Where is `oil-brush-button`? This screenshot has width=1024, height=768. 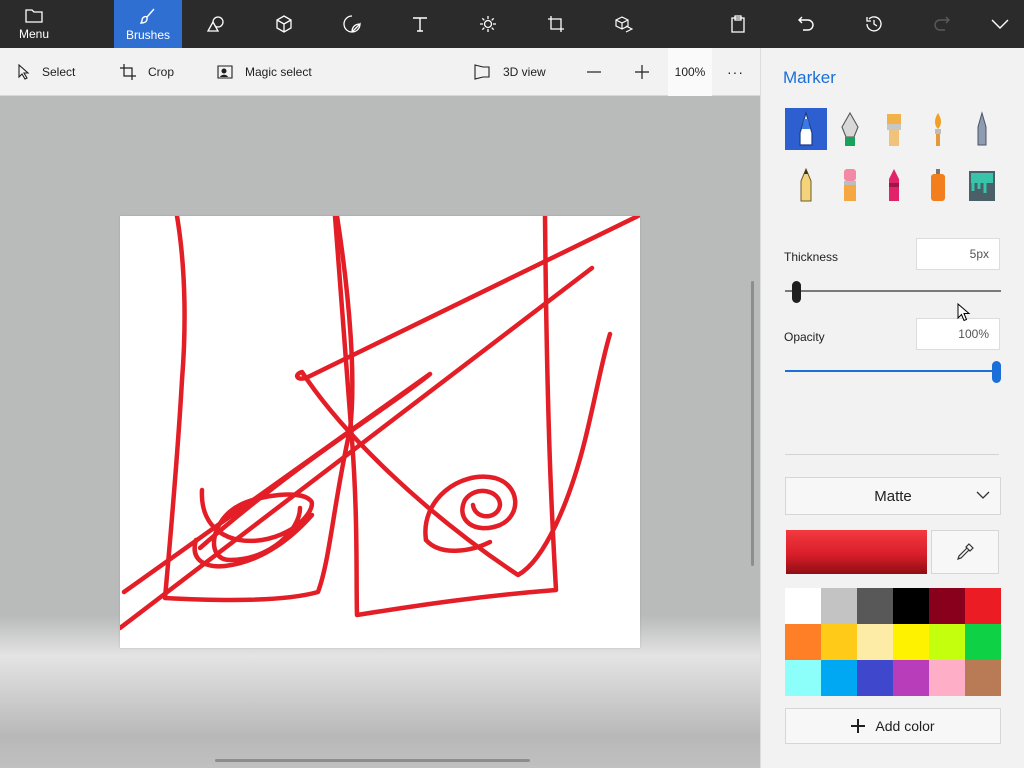
oil-brush-button is located at coordinates (894, 129).